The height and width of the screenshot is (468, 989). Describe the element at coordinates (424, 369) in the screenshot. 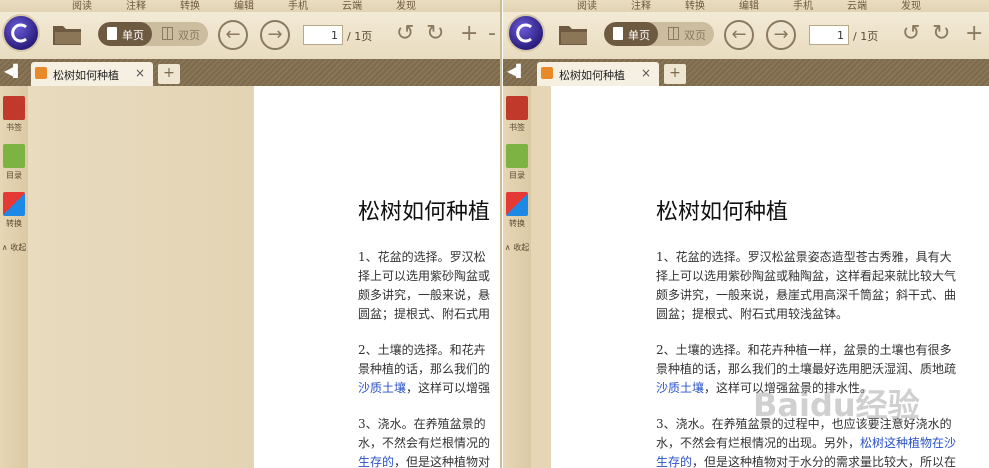

I see `paragraph-2: 2、土壤的选择。和花卉 景种植的话，那么我们的 沙质土壤，这样可以增强` at that location.